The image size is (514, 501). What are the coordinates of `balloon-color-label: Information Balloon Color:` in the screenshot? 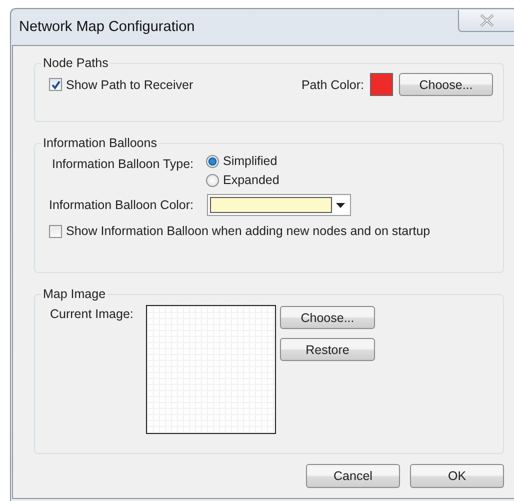 It's located at (122, 205).